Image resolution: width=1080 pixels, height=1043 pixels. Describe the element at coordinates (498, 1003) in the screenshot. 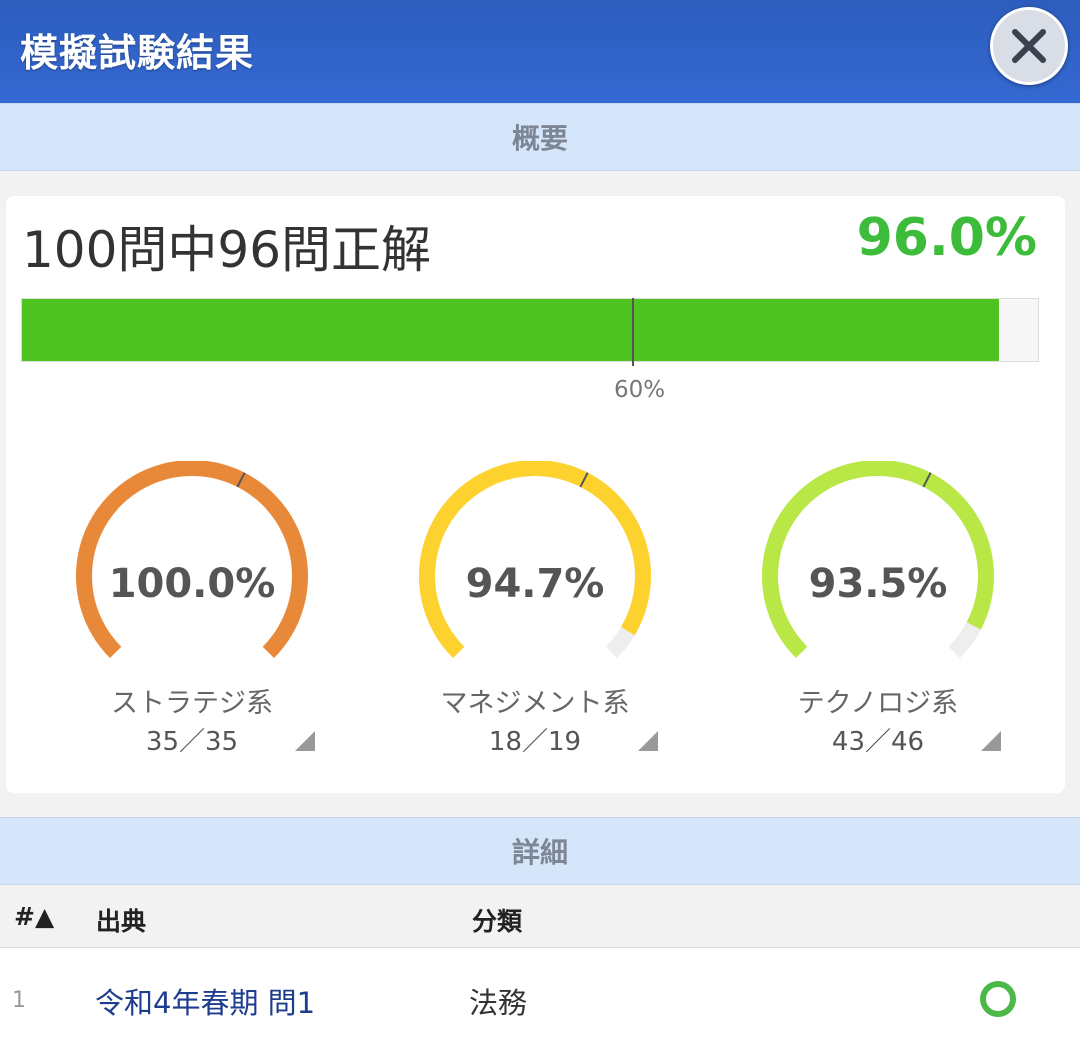

I see `row-category: 法務` at that location.